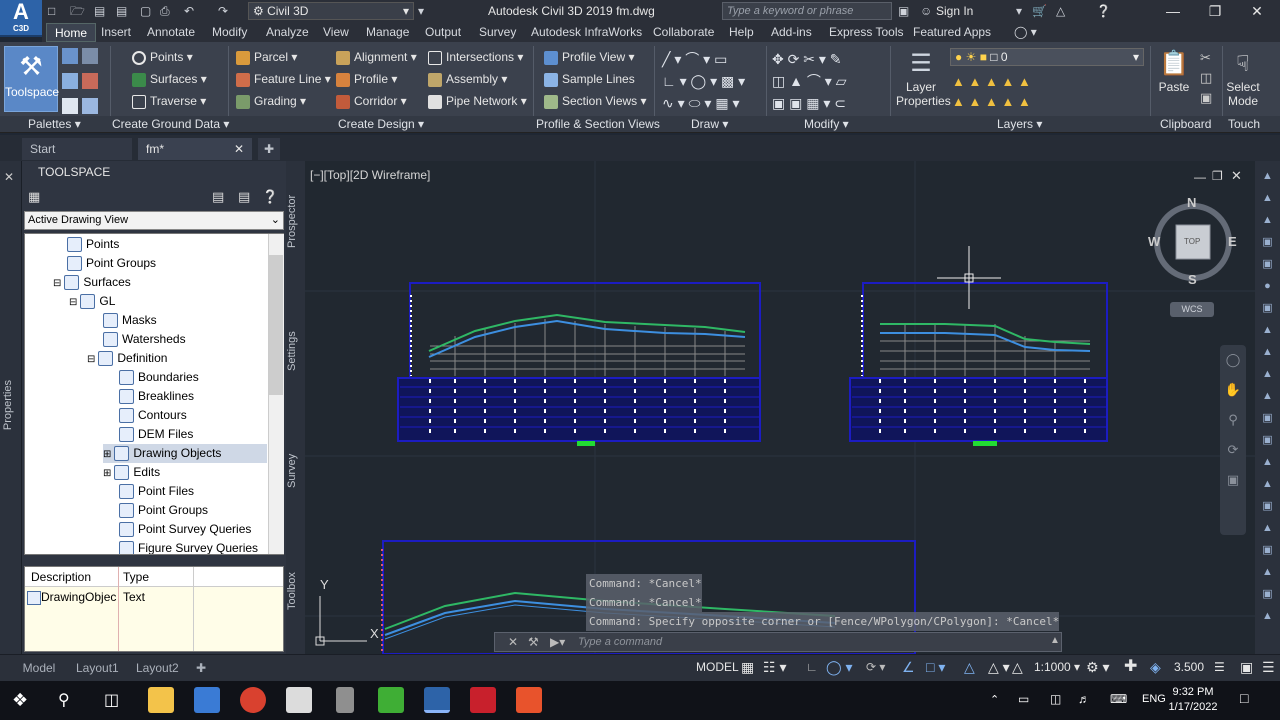  What do you see at coordinates (1039, 11) in the screenshot?
I see `cart-icon: 🛒` at bounding box center [1039, 11].